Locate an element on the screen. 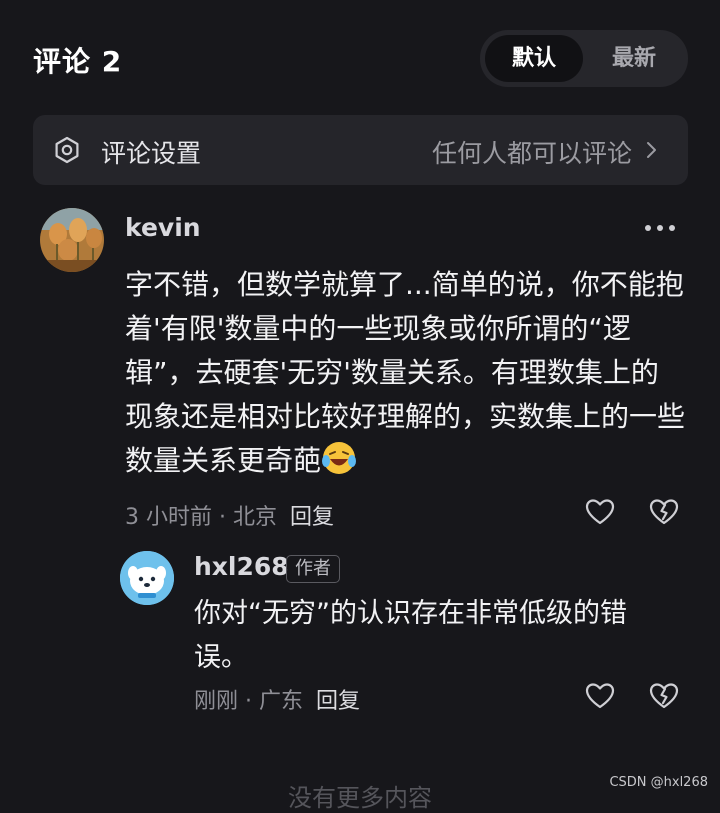 The height and width of the screenshot is (813, 720). comment-username: kevin is located at coordinates (163, 227).